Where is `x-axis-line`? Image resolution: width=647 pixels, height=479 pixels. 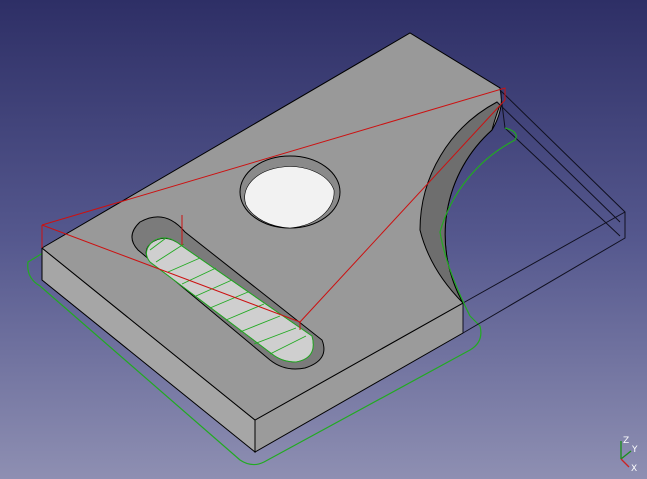
x-axis-line is located at coordinates (625, 463).